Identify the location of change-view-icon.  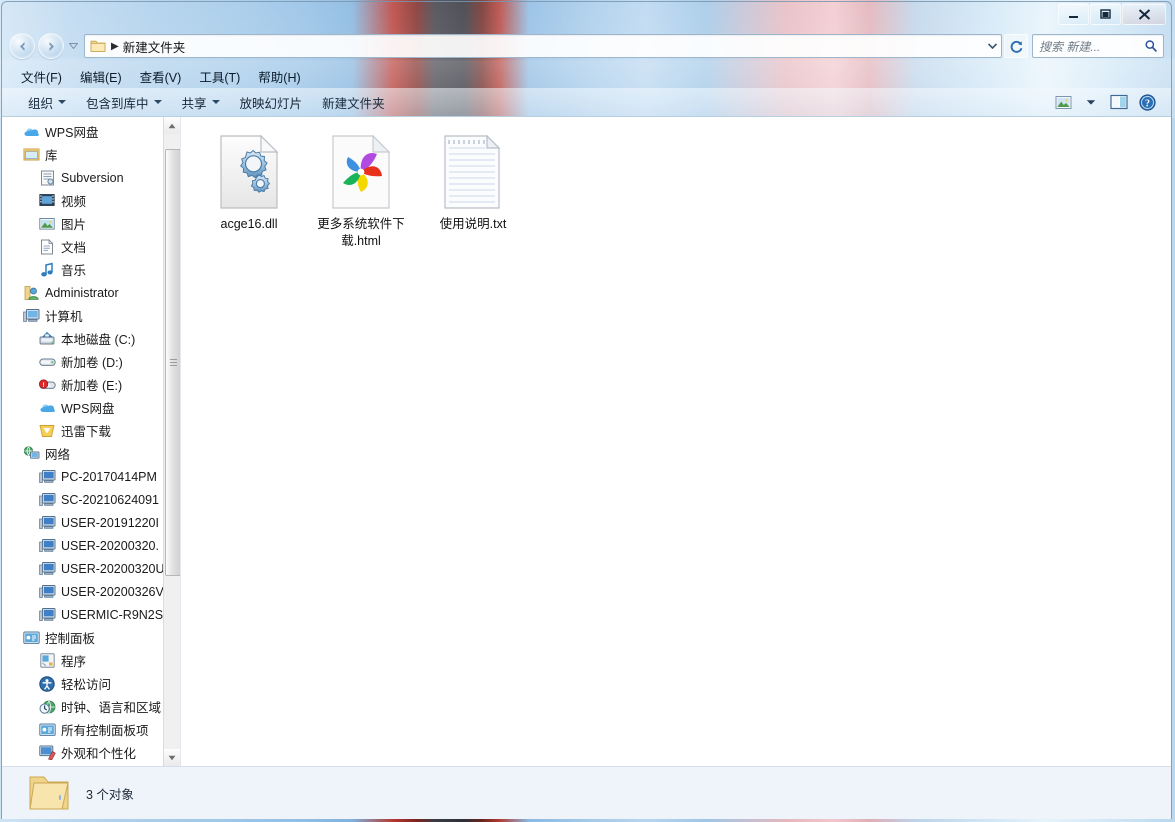
(1063, 102).